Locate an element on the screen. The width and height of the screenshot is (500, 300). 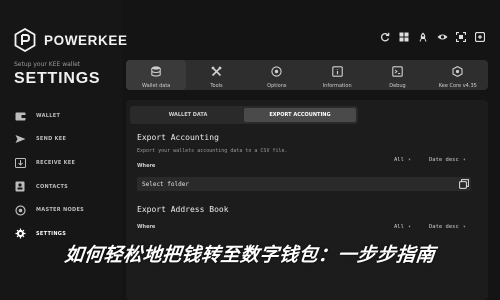
scan-icon is located at coordinates (461, 37).